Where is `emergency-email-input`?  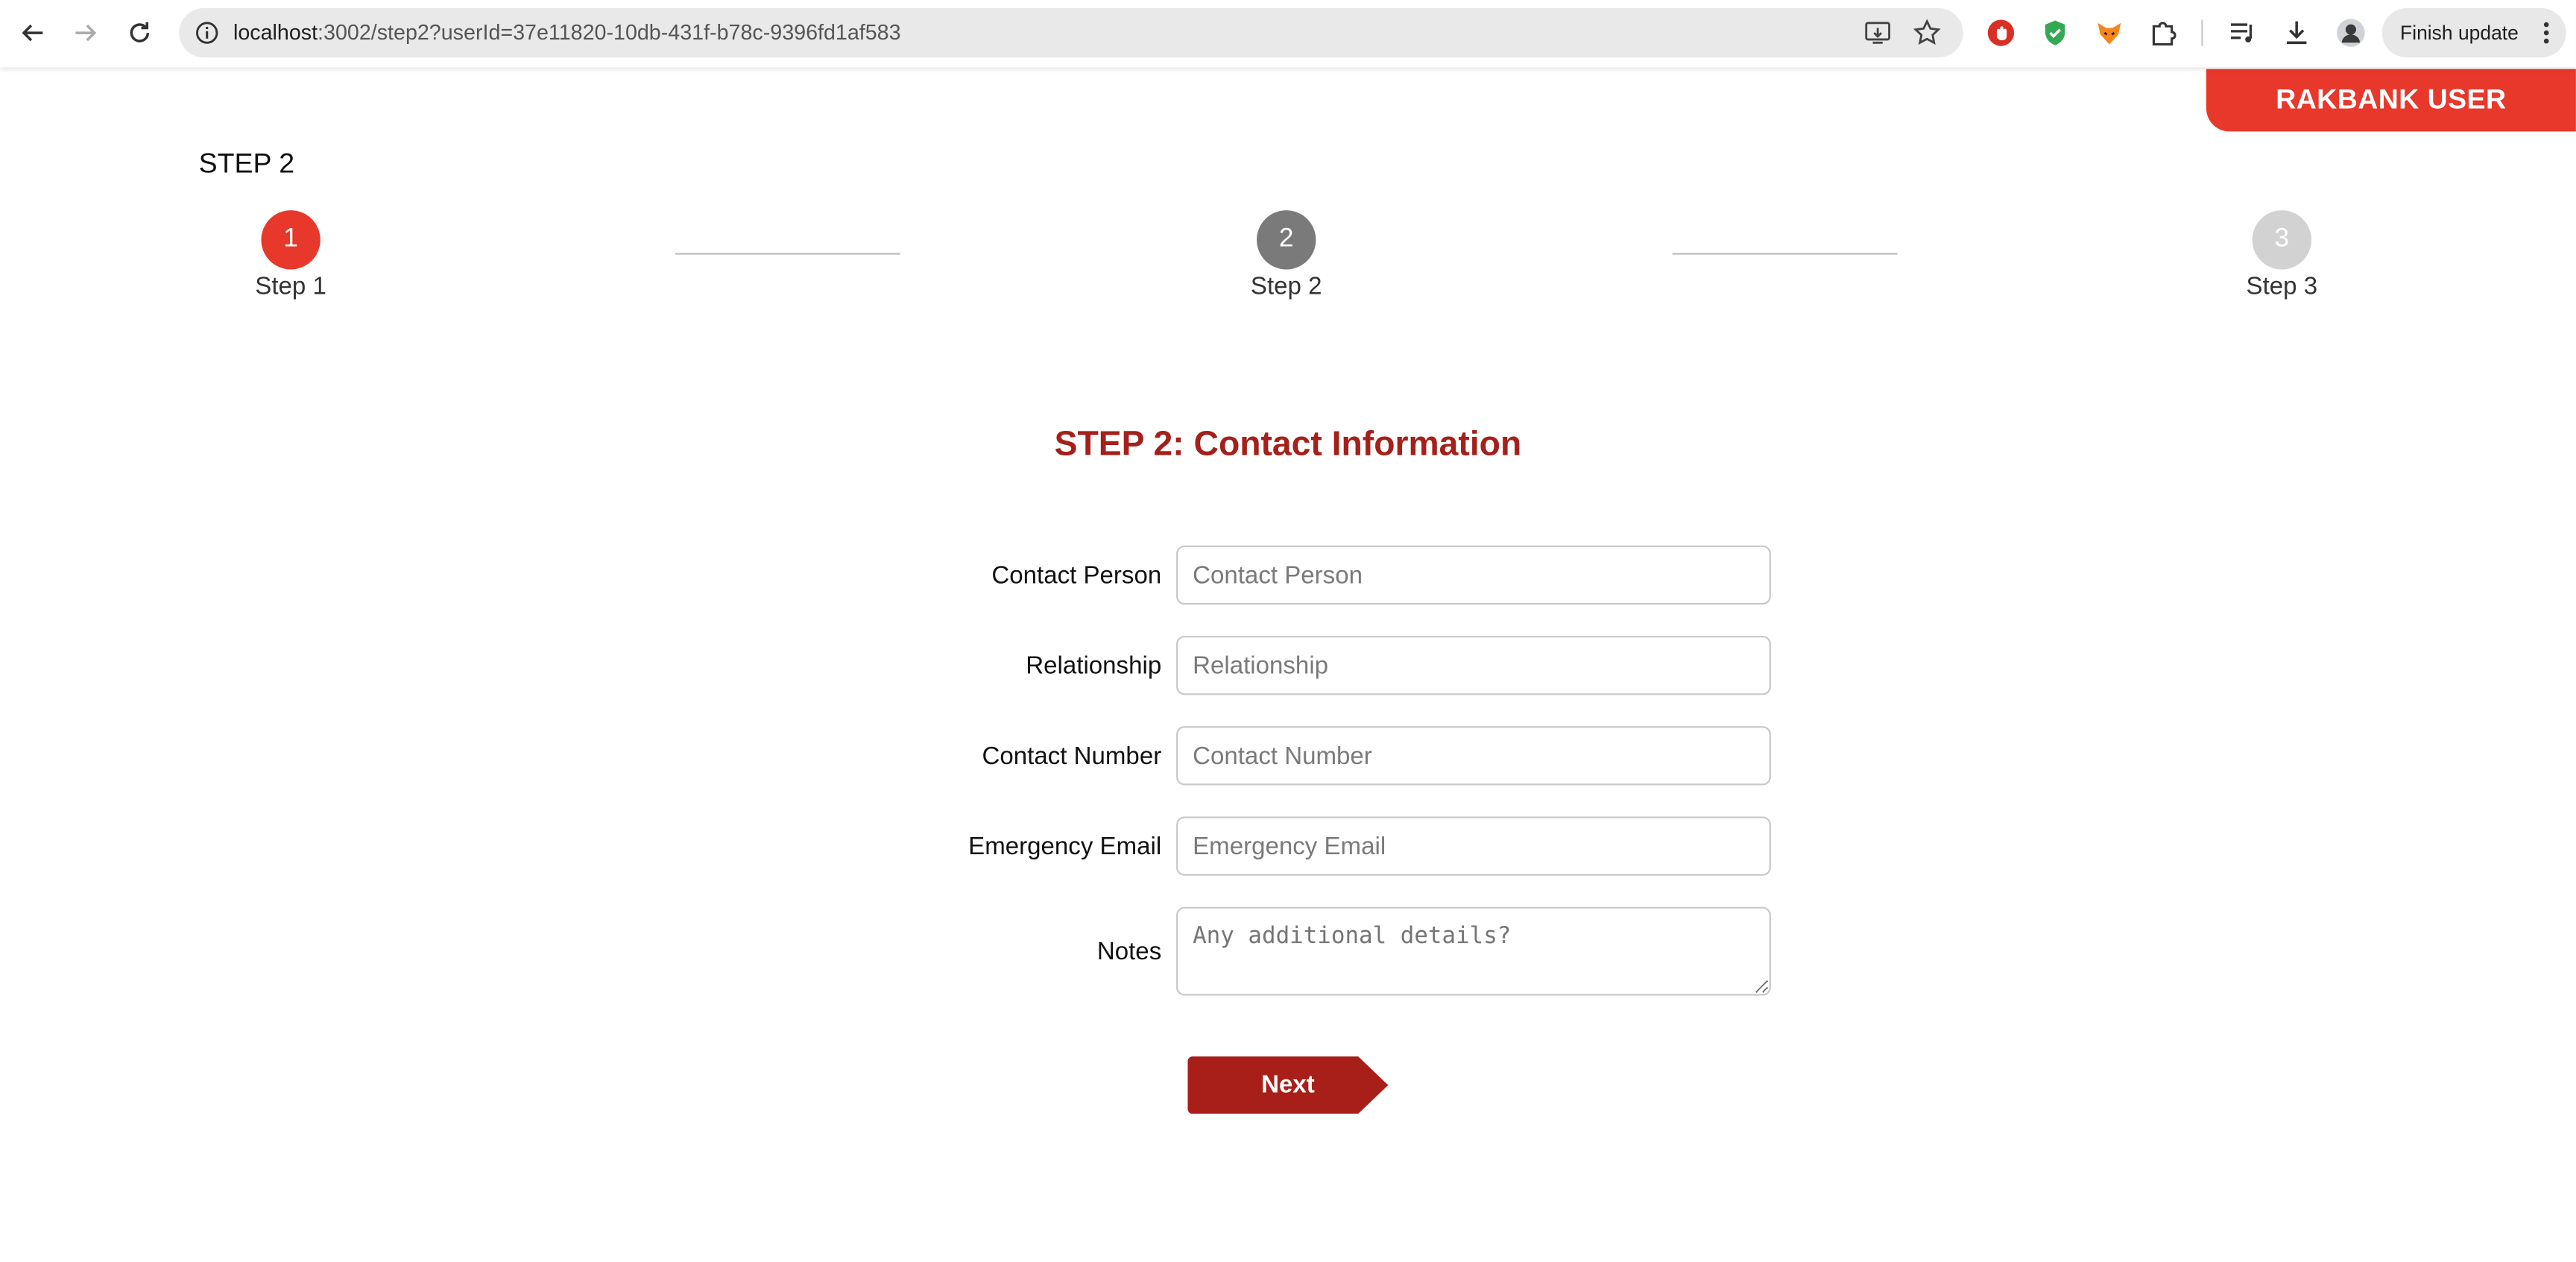 emergency-email-input is located at coordinates (1473, 846).